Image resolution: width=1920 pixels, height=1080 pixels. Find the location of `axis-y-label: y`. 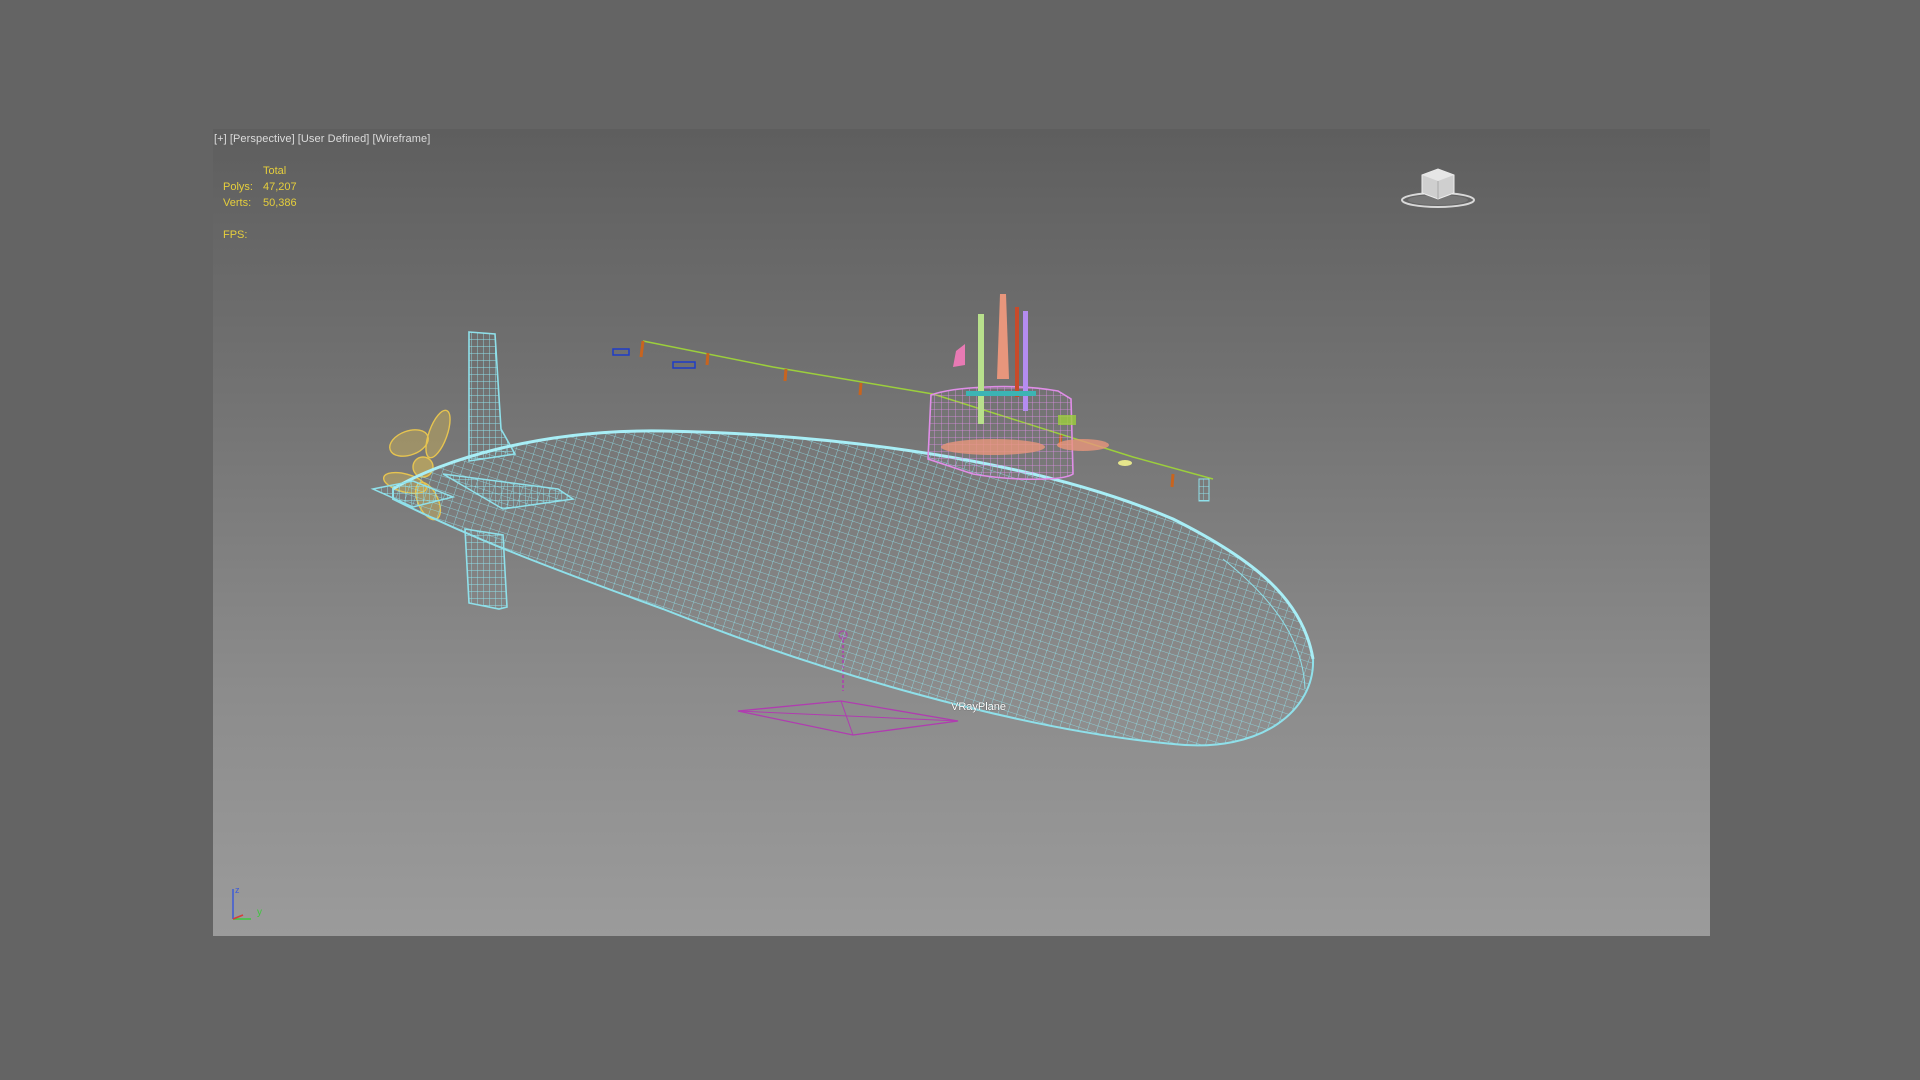

axis-y-label: y is located at coordinates (259, 912).